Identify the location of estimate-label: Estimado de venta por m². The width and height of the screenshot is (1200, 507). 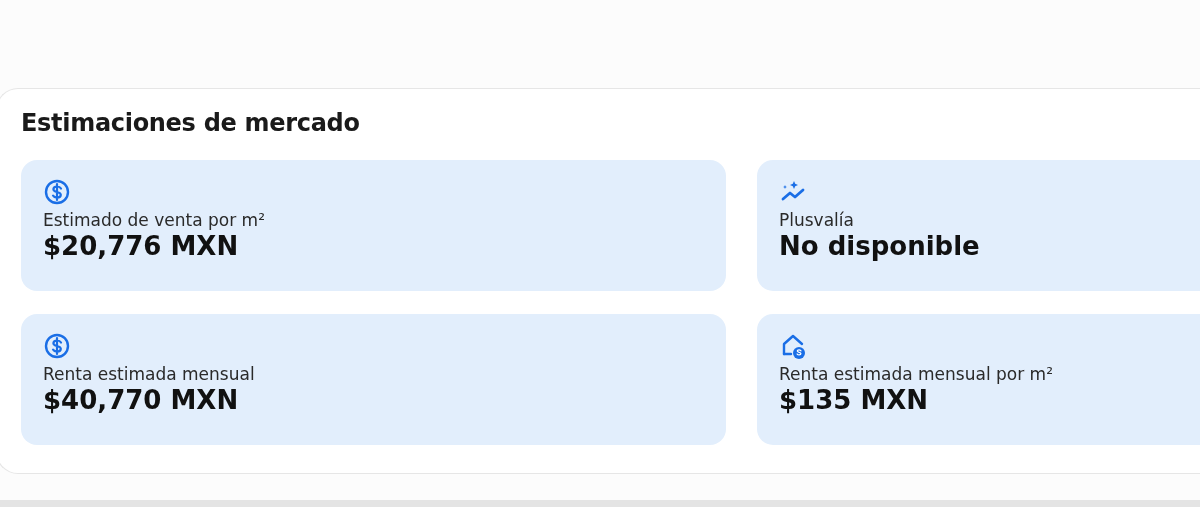
(154, 220).